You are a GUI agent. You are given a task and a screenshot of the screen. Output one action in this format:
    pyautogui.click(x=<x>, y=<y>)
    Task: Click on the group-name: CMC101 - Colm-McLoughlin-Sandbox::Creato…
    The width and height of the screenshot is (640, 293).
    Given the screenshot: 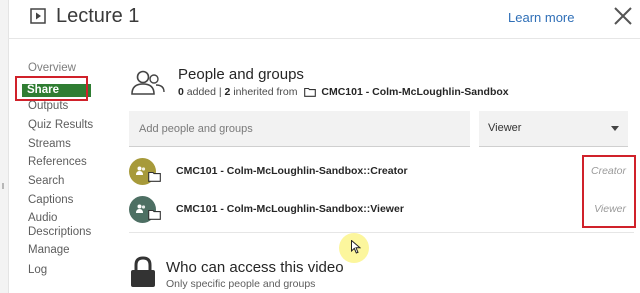 What is the action you would take?
    pyautogui.click(x=292, y=171)
    